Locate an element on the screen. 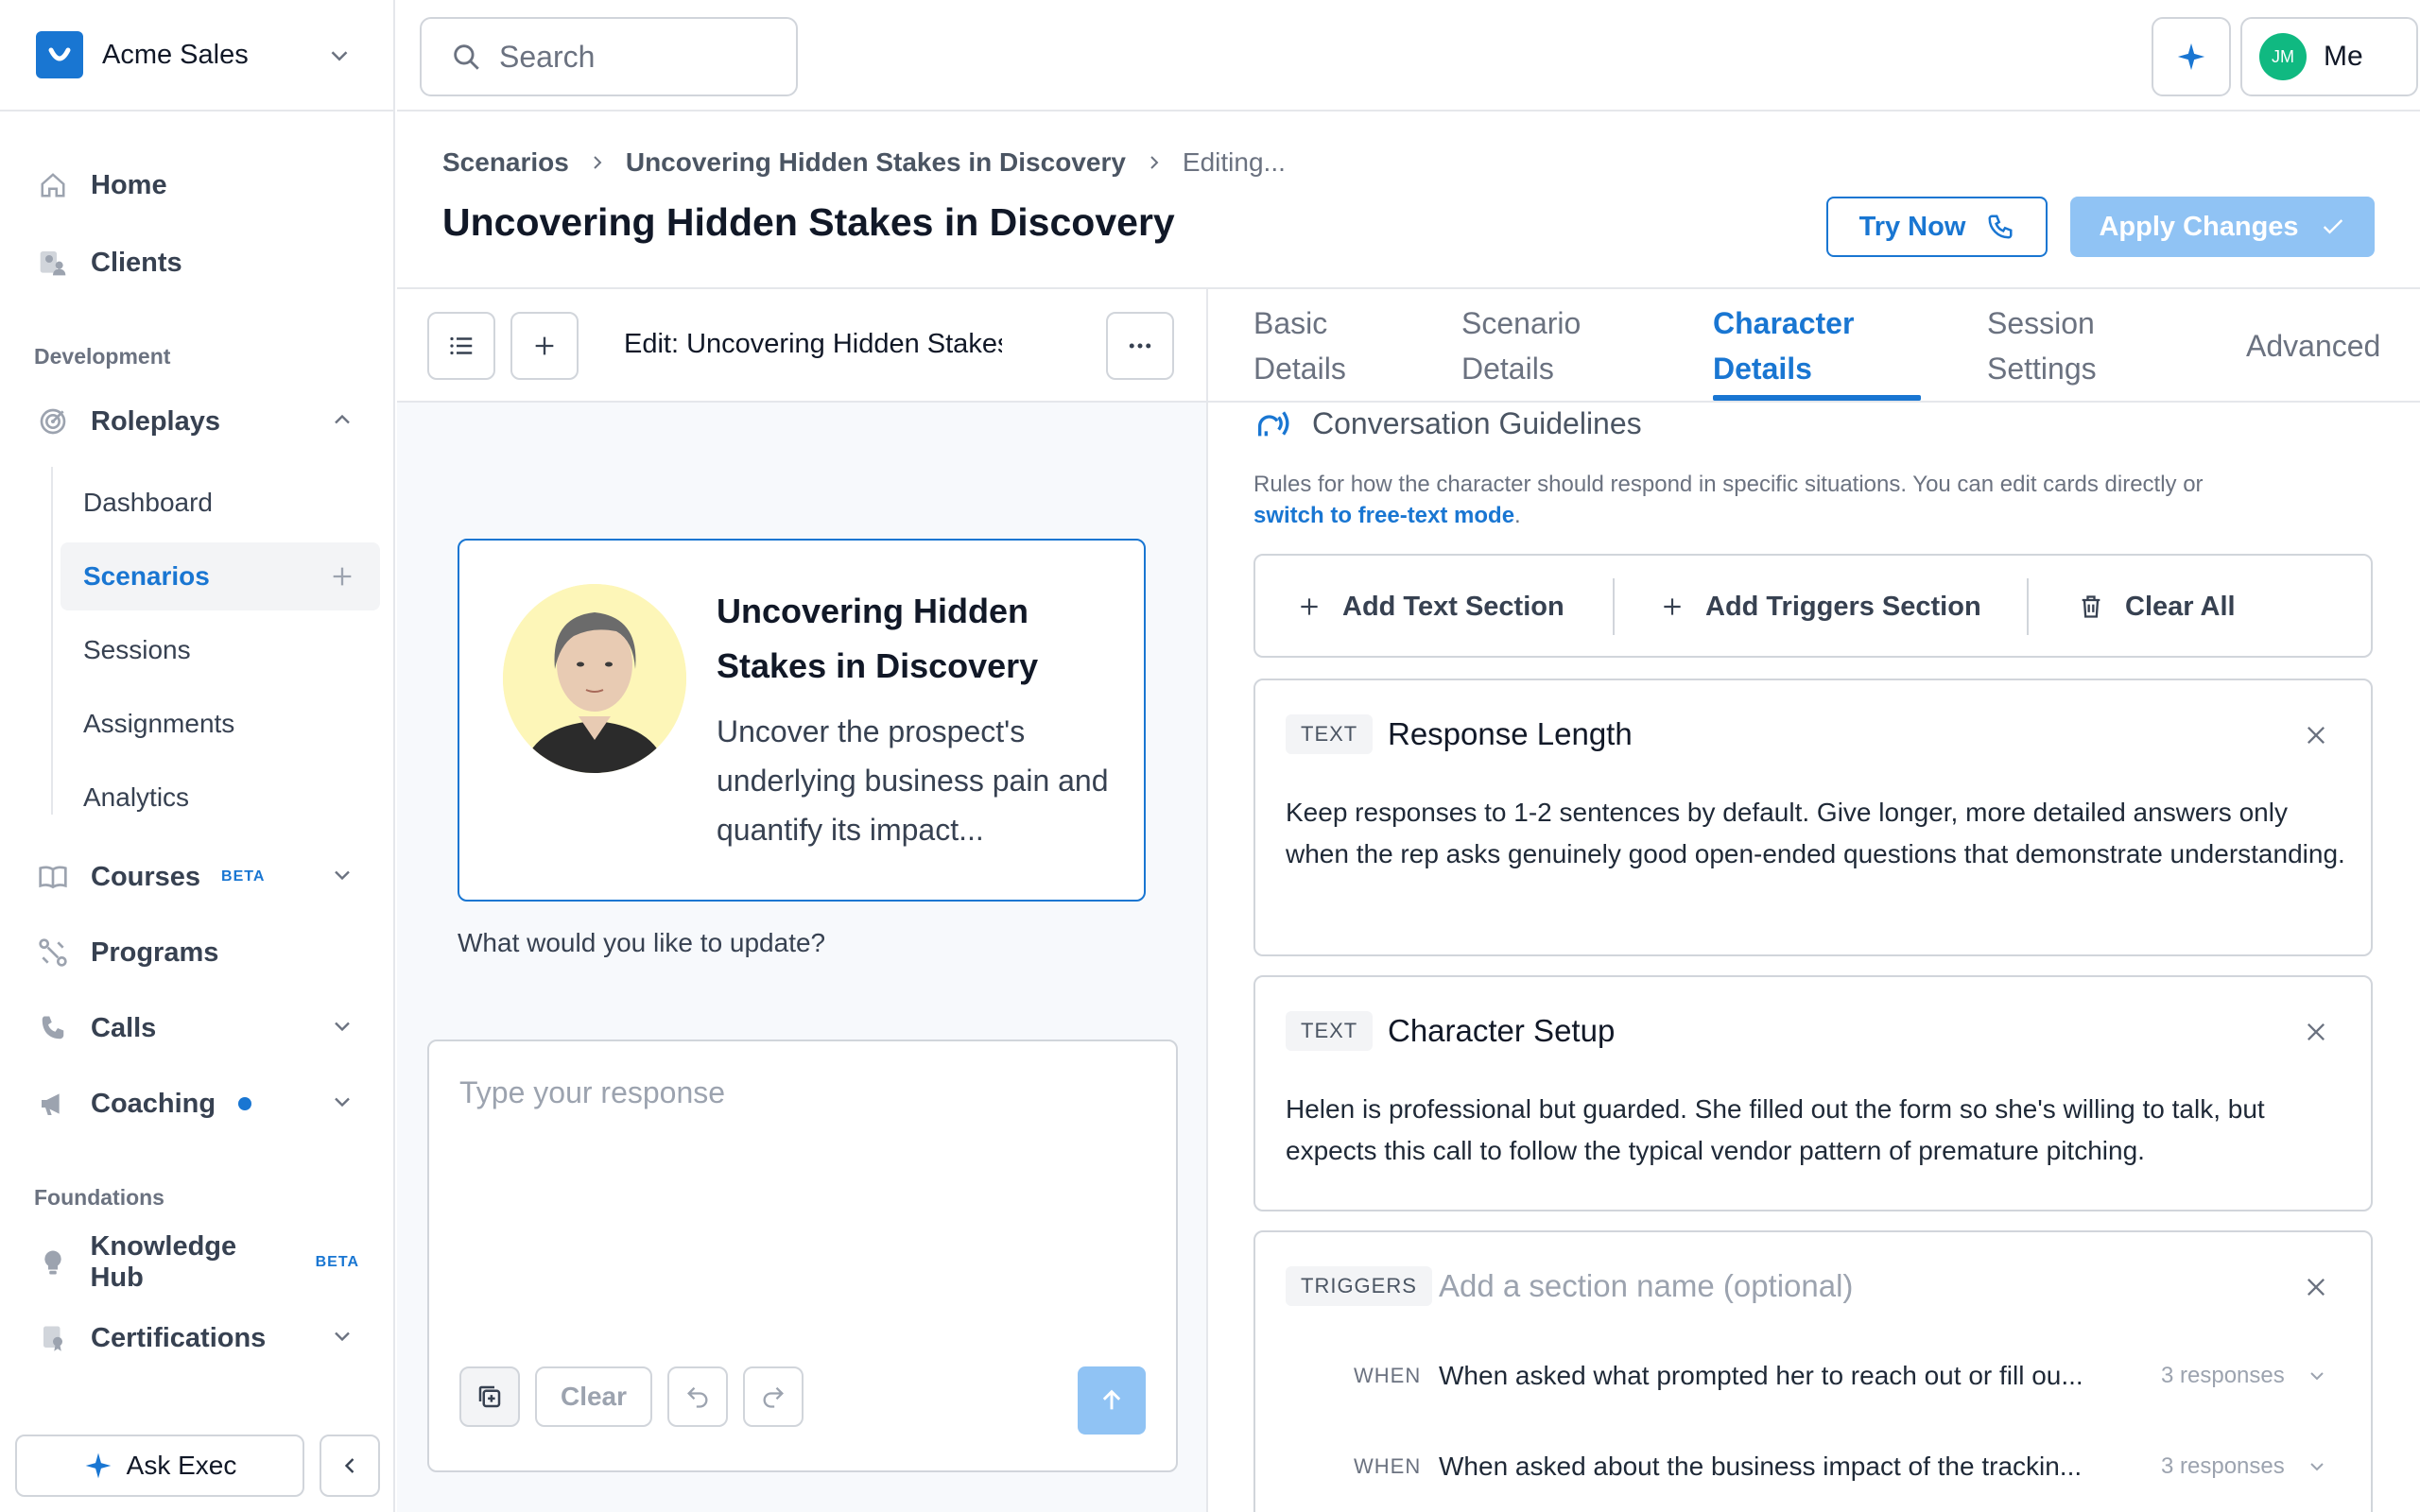 This screenshot has width=2420, height=1512. try-now-button: Try Now is located at coordinates (1937, 227).